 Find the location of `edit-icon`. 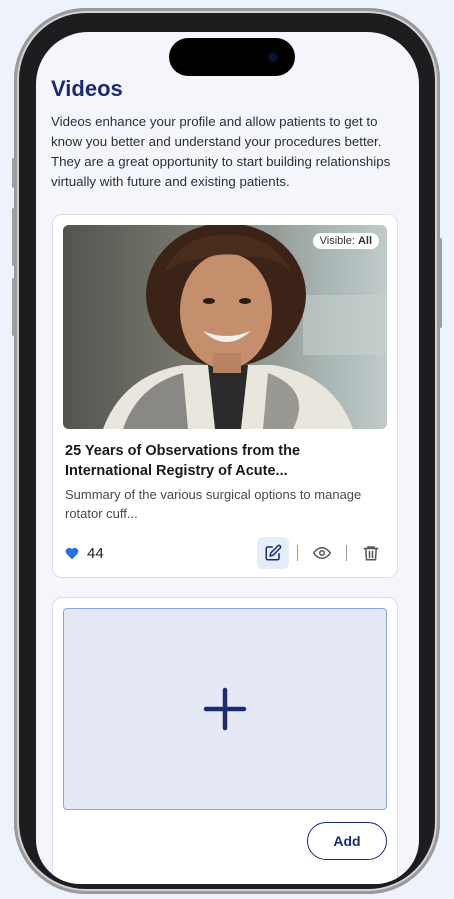

edit-icon is located at coordinates (273, 552).